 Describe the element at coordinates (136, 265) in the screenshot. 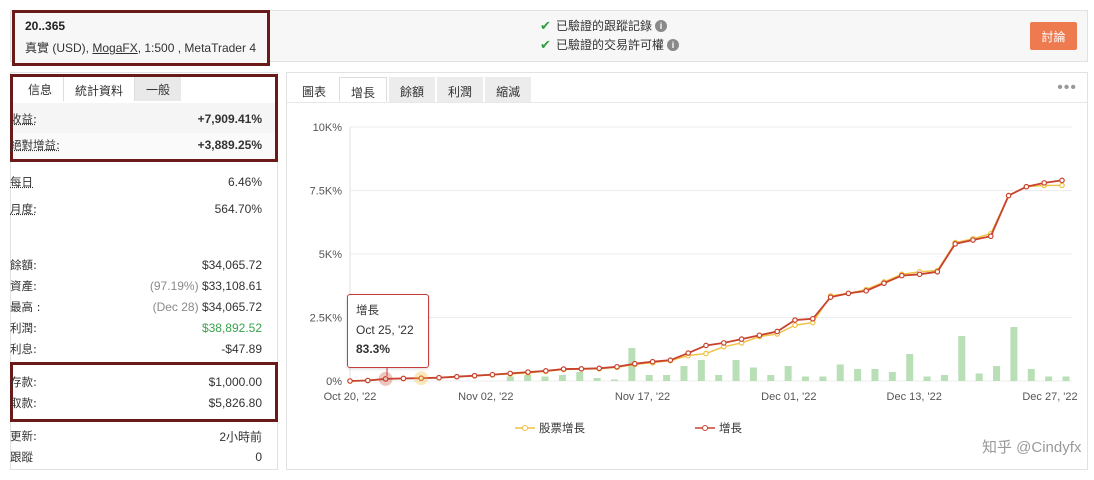

I see `stat-balance: 餘額: $34,065.72` at that location.